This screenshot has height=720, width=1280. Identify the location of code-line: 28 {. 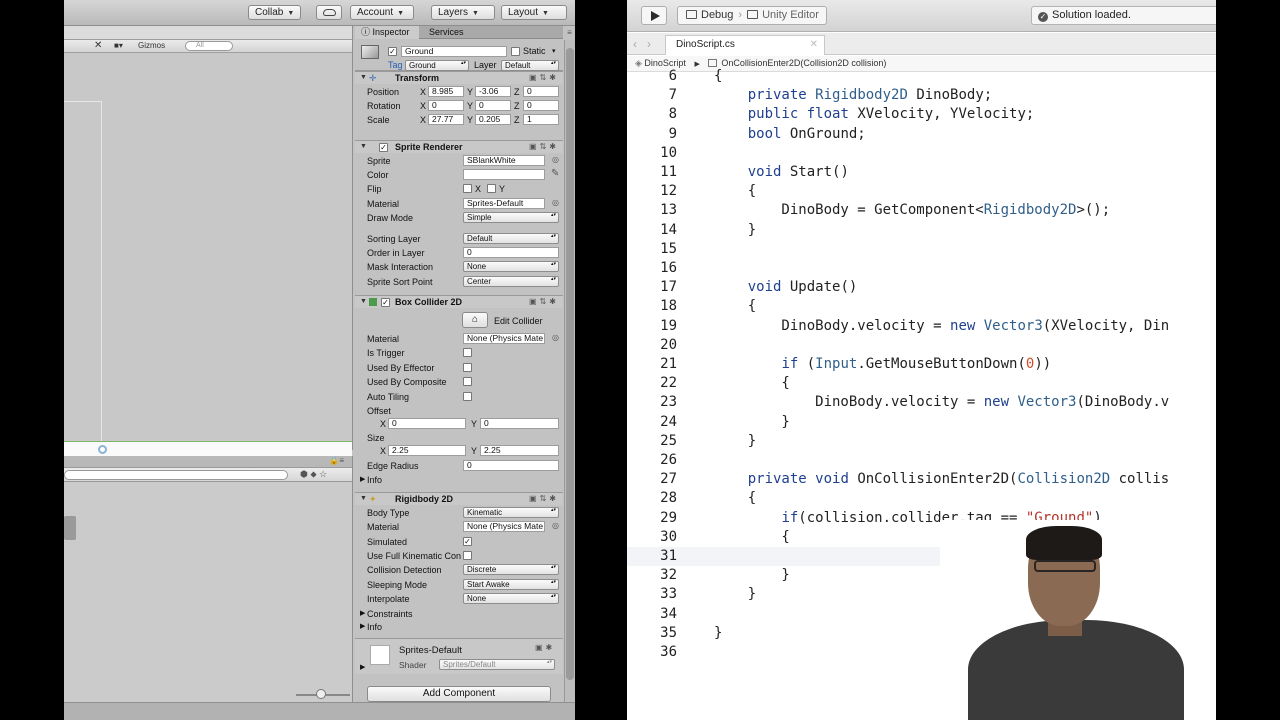
(921, 498).